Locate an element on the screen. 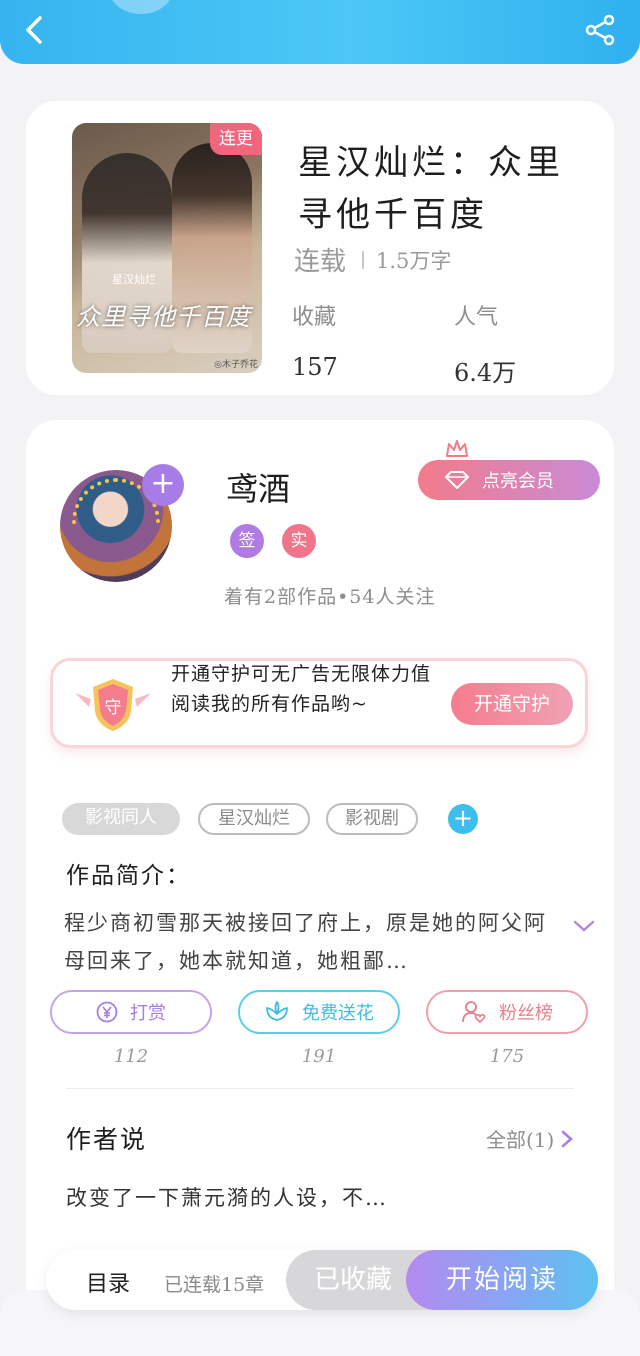 The width and height of the screenshot is (640, 1356). add-tag-button: + is located at coordinates (463, 819).